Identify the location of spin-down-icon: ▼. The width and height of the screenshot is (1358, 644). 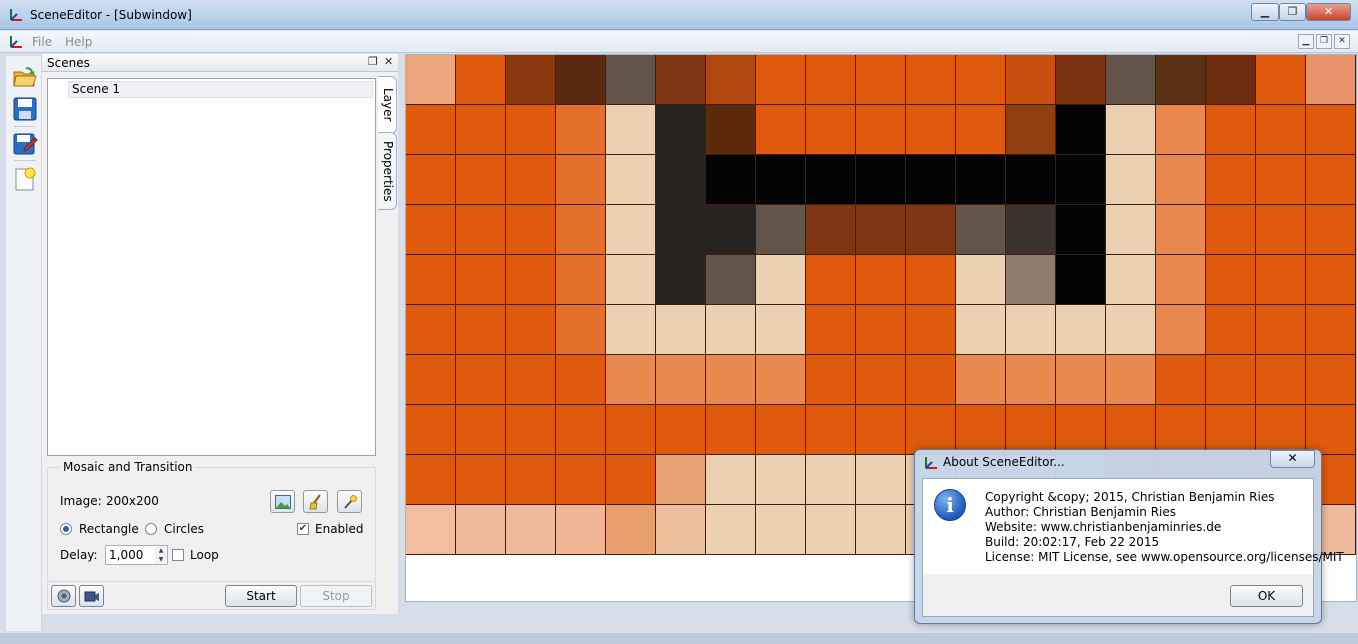
(161, 559).